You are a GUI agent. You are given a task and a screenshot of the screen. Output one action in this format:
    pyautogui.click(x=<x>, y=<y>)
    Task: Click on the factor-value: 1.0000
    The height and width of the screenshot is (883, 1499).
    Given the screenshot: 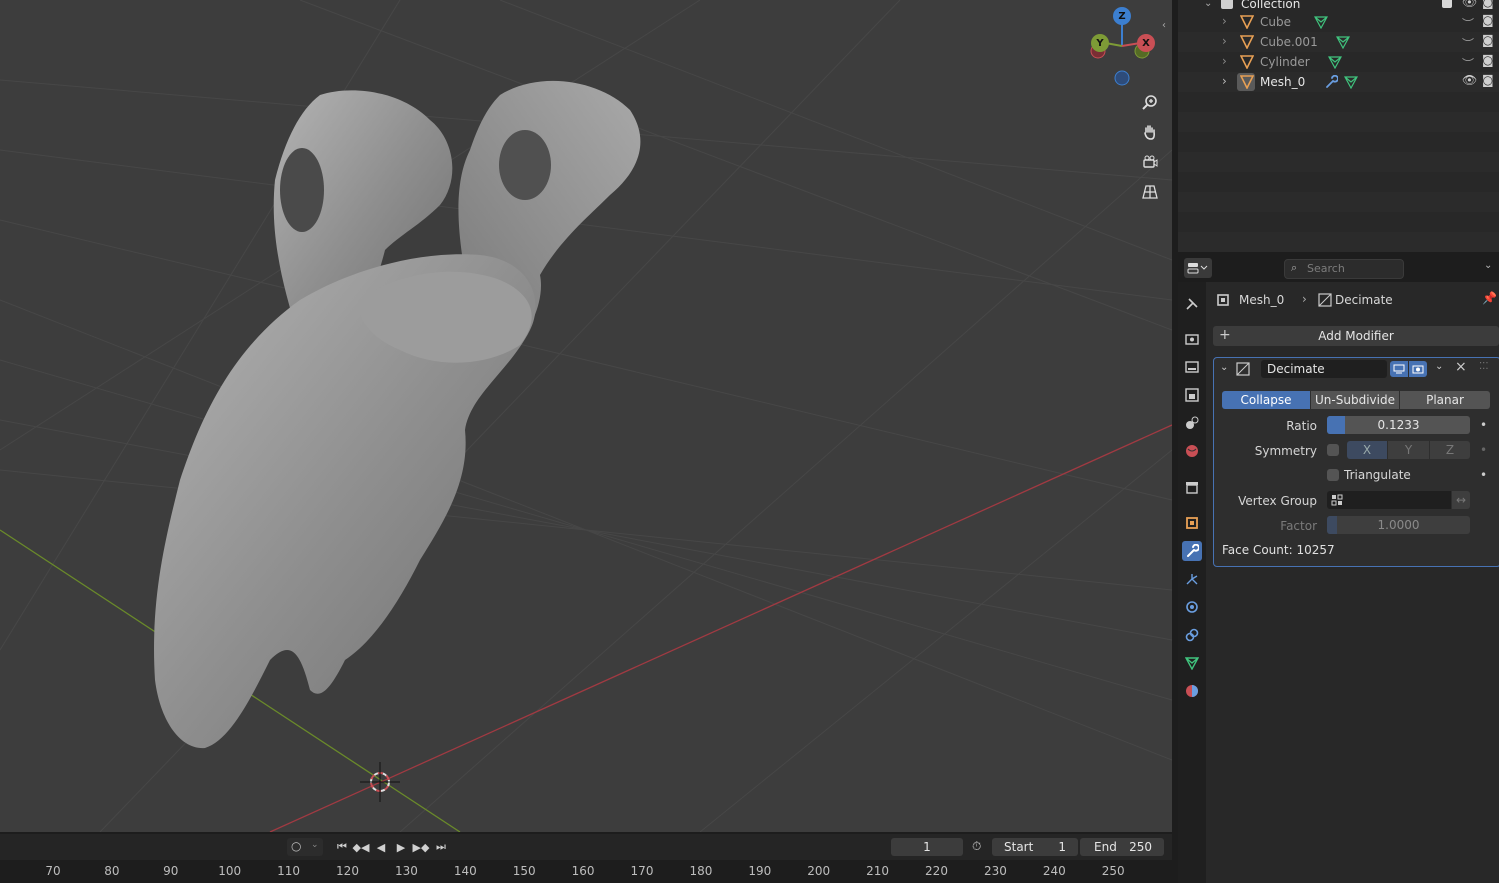 What is the action you would take?
    pyautogui.click(x=1398, y=525)
    